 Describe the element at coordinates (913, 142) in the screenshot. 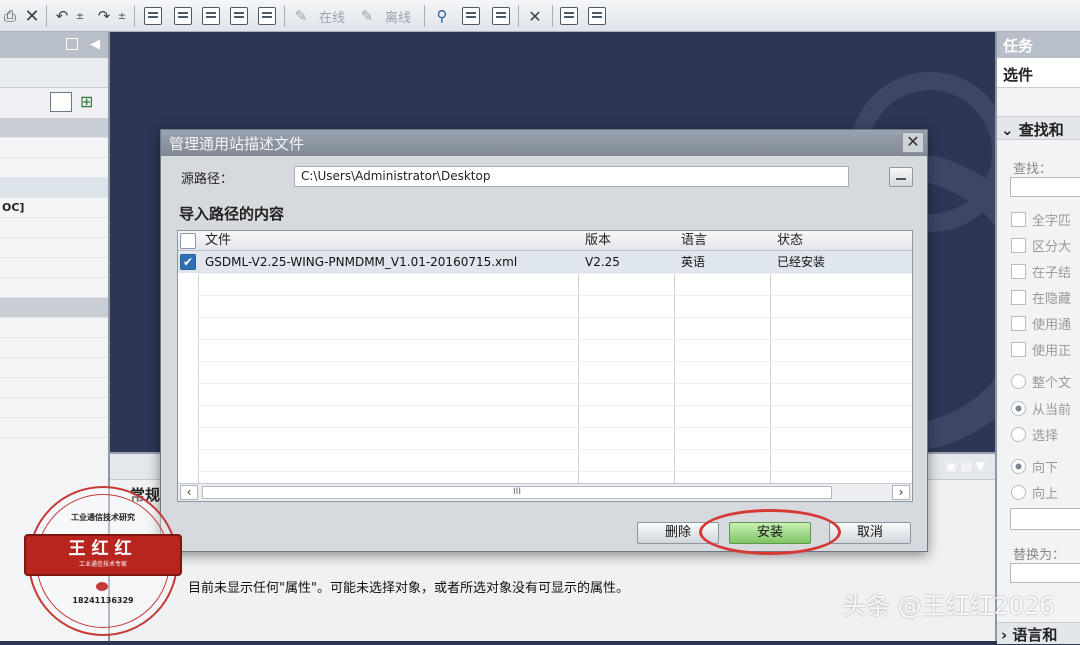

I see `close-icon: ✕` at that location.